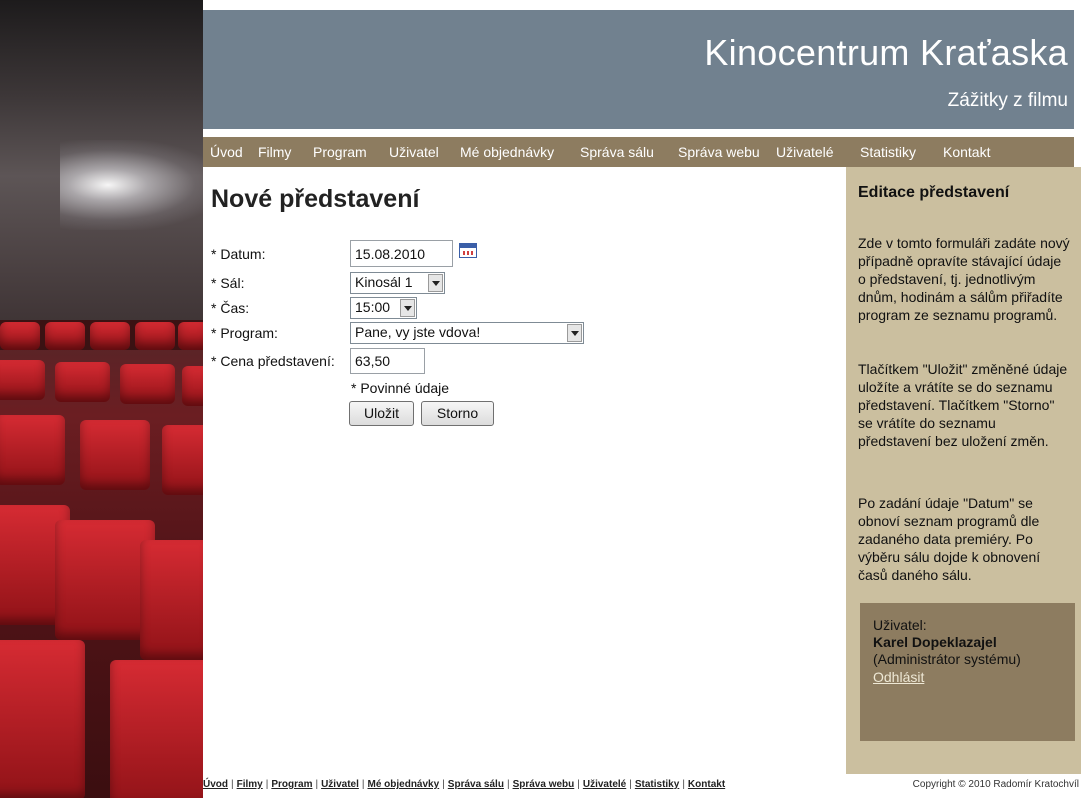 The width and height of the screenshot is (1081, 798). What do you see at coordinates (384, 282) in the screenshot?
I see `hall-select-value: Kinosál 1` at bounding box center [384, 282].